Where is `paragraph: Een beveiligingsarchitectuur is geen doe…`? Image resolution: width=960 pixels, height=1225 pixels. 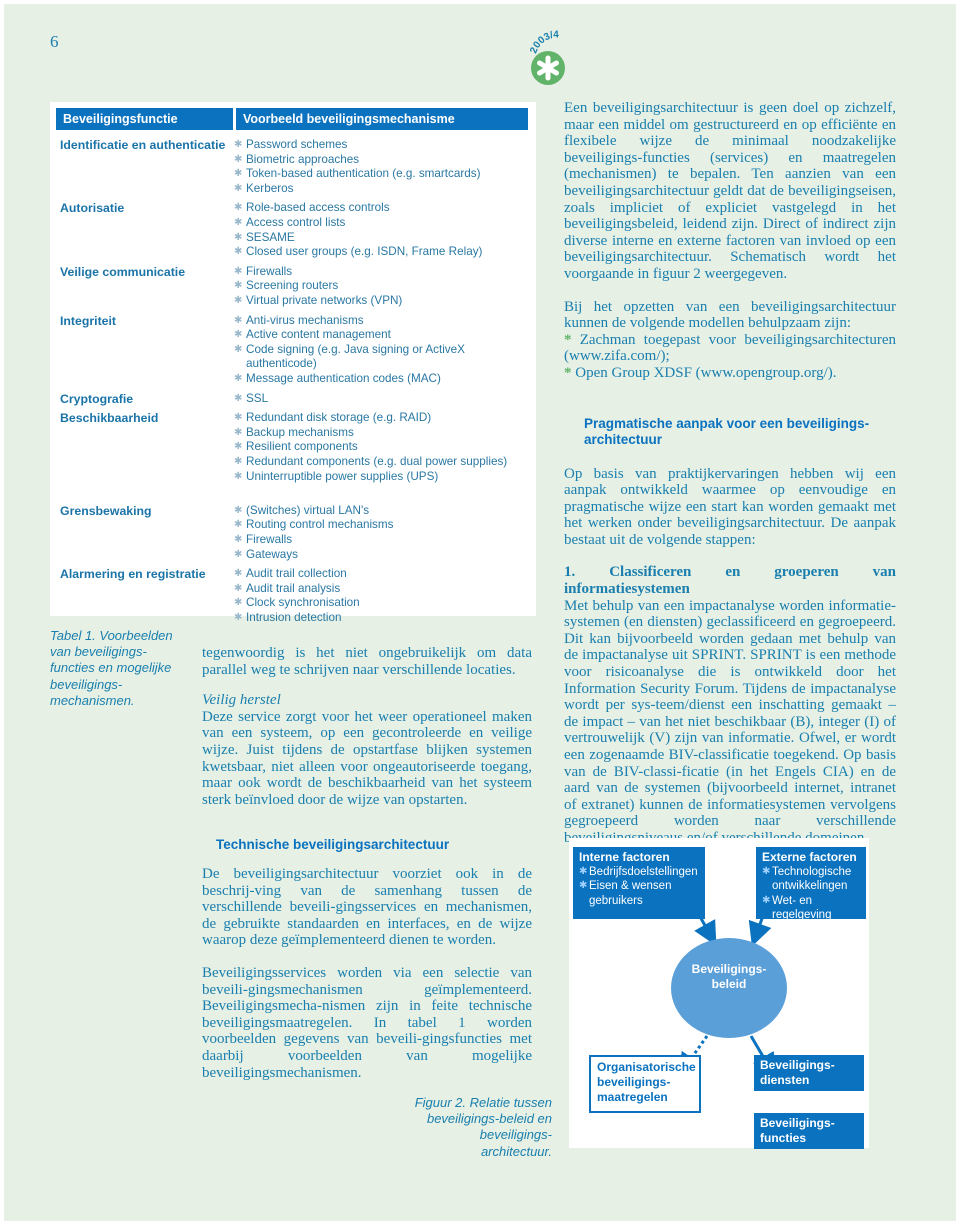
paragraph: Een beveiligingsarchitectuur is geen doe… is located at coordinates (730, 191).